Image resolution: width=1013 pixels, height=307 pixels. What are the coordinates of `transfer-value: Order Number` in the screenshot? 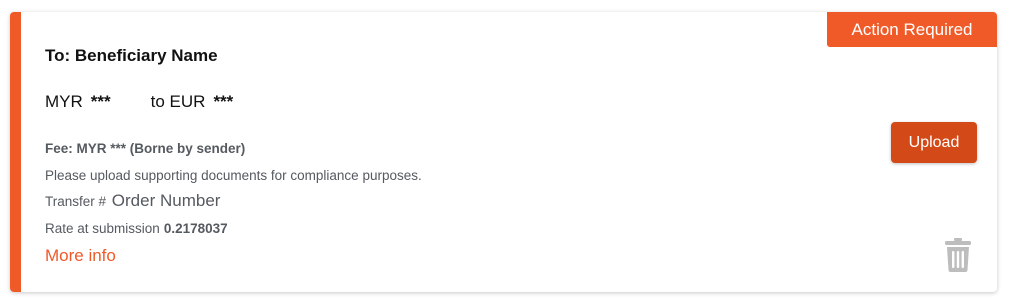 It's located at (166, 200).